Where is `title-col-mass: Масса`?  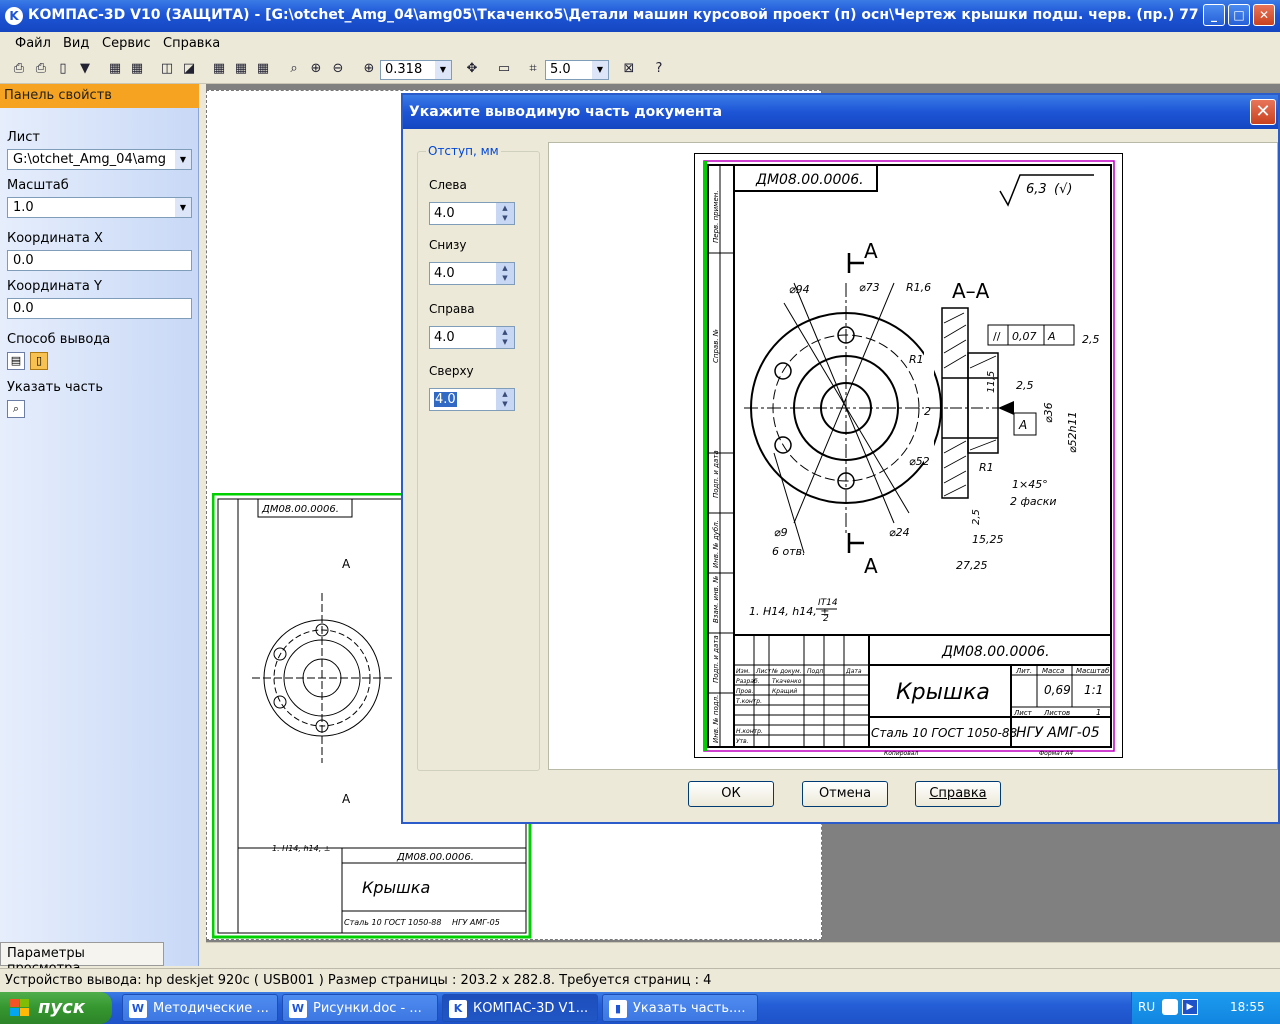
title-col-mass: Масса is located at coordinates (1053, 671).